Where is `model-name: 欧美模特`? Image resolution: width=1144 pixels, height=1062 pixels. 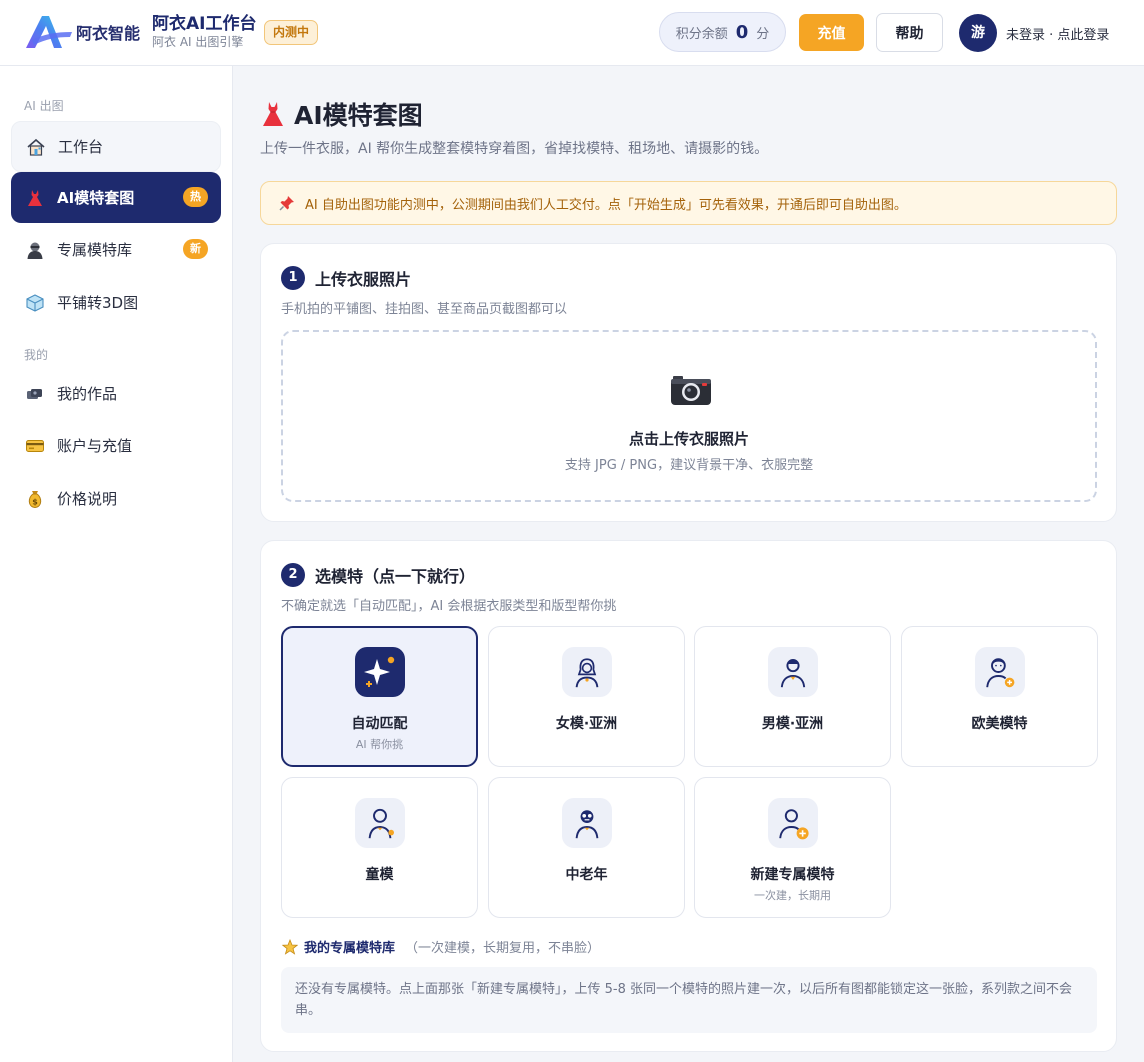
model-name: 欧美模特 is located at coordinates (999, 724).